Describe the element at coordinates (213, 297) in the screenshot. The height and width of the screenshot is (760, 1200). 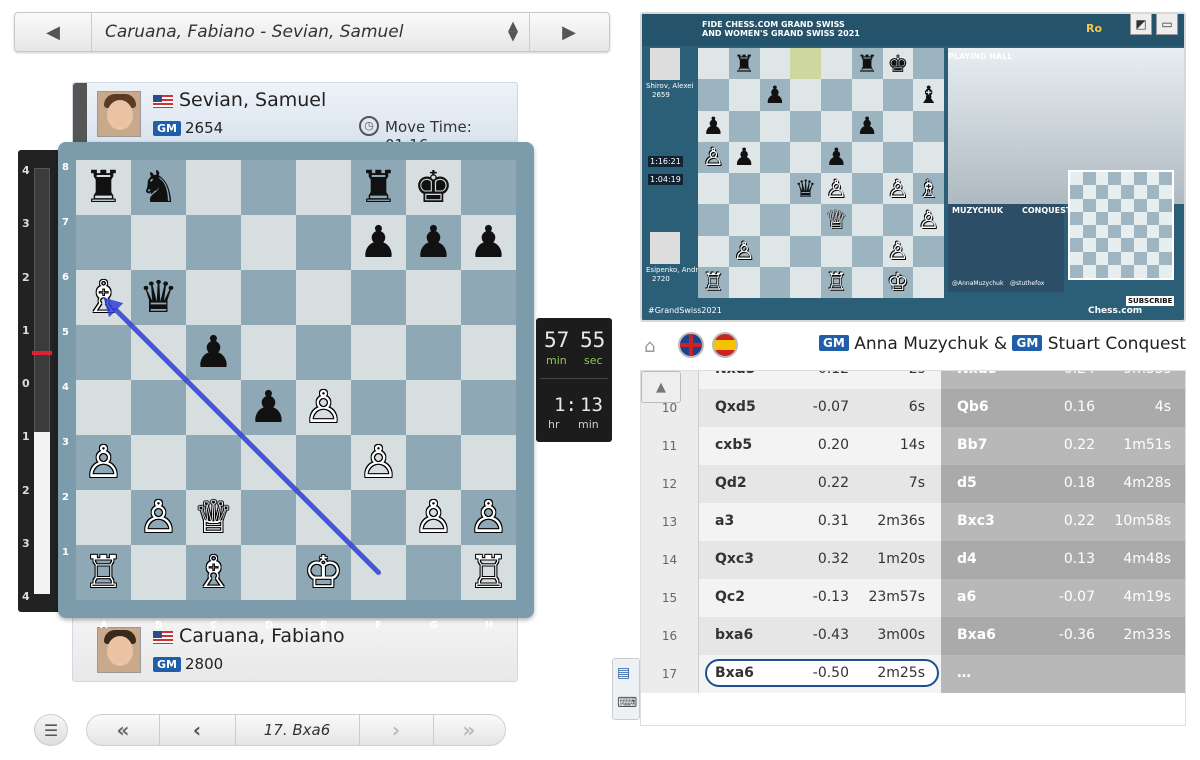
I see `square-c6` at that location.